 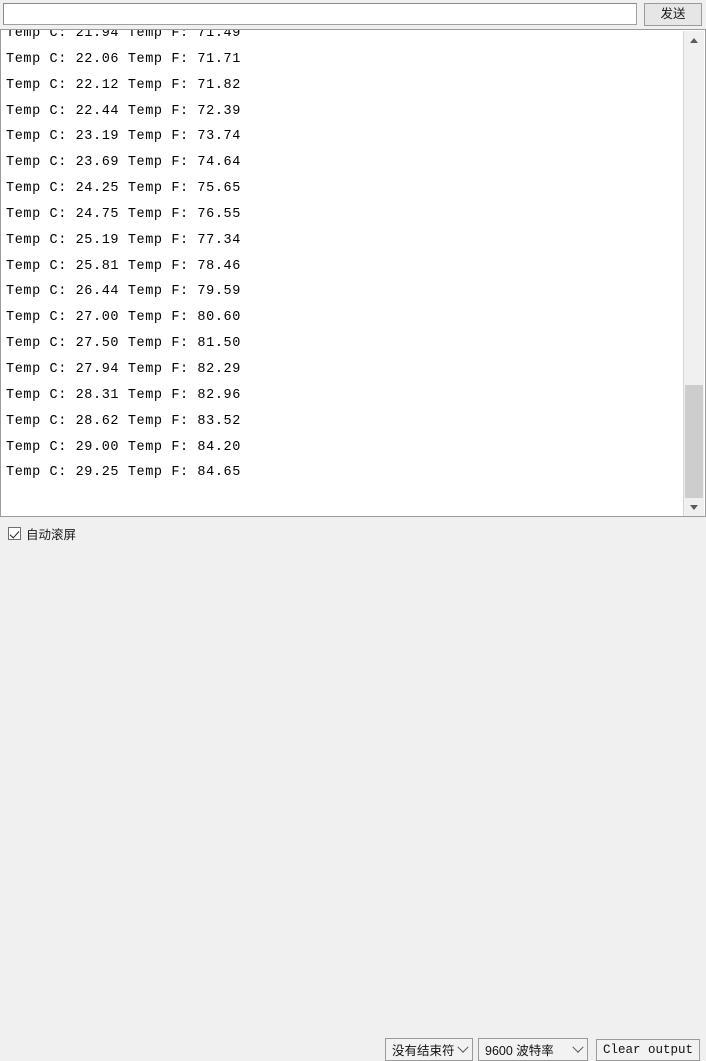 I want to click on scroll-down-button, so click(x=694, y=507).